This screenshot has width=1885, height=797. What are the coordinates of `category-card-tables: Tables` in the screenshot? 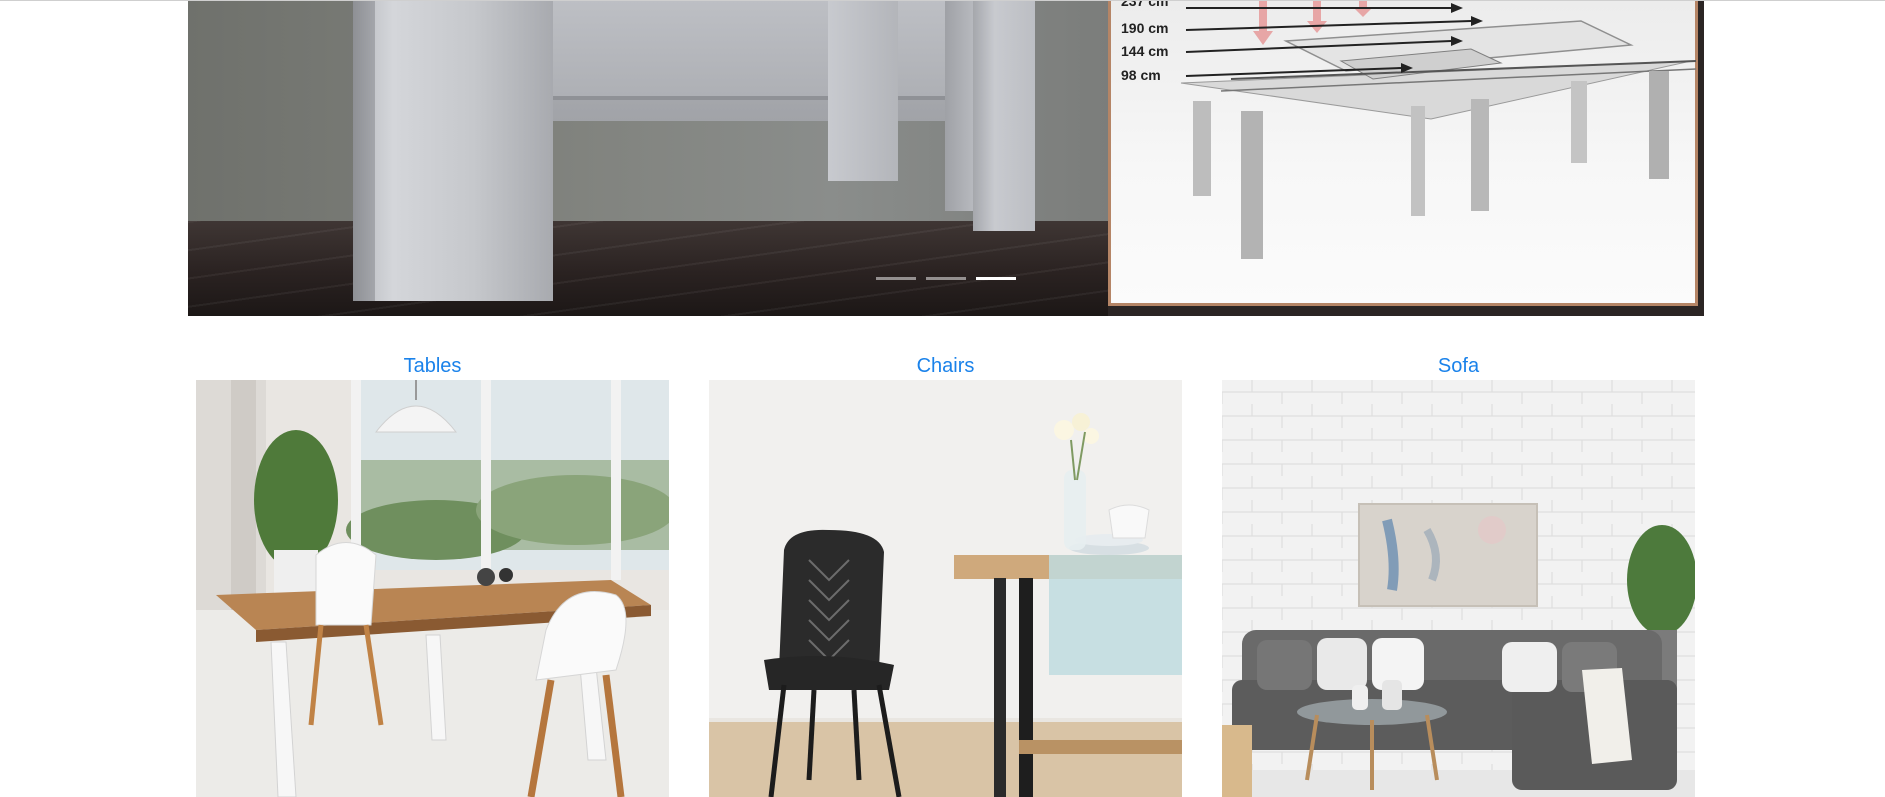 It's located at (432, 574).